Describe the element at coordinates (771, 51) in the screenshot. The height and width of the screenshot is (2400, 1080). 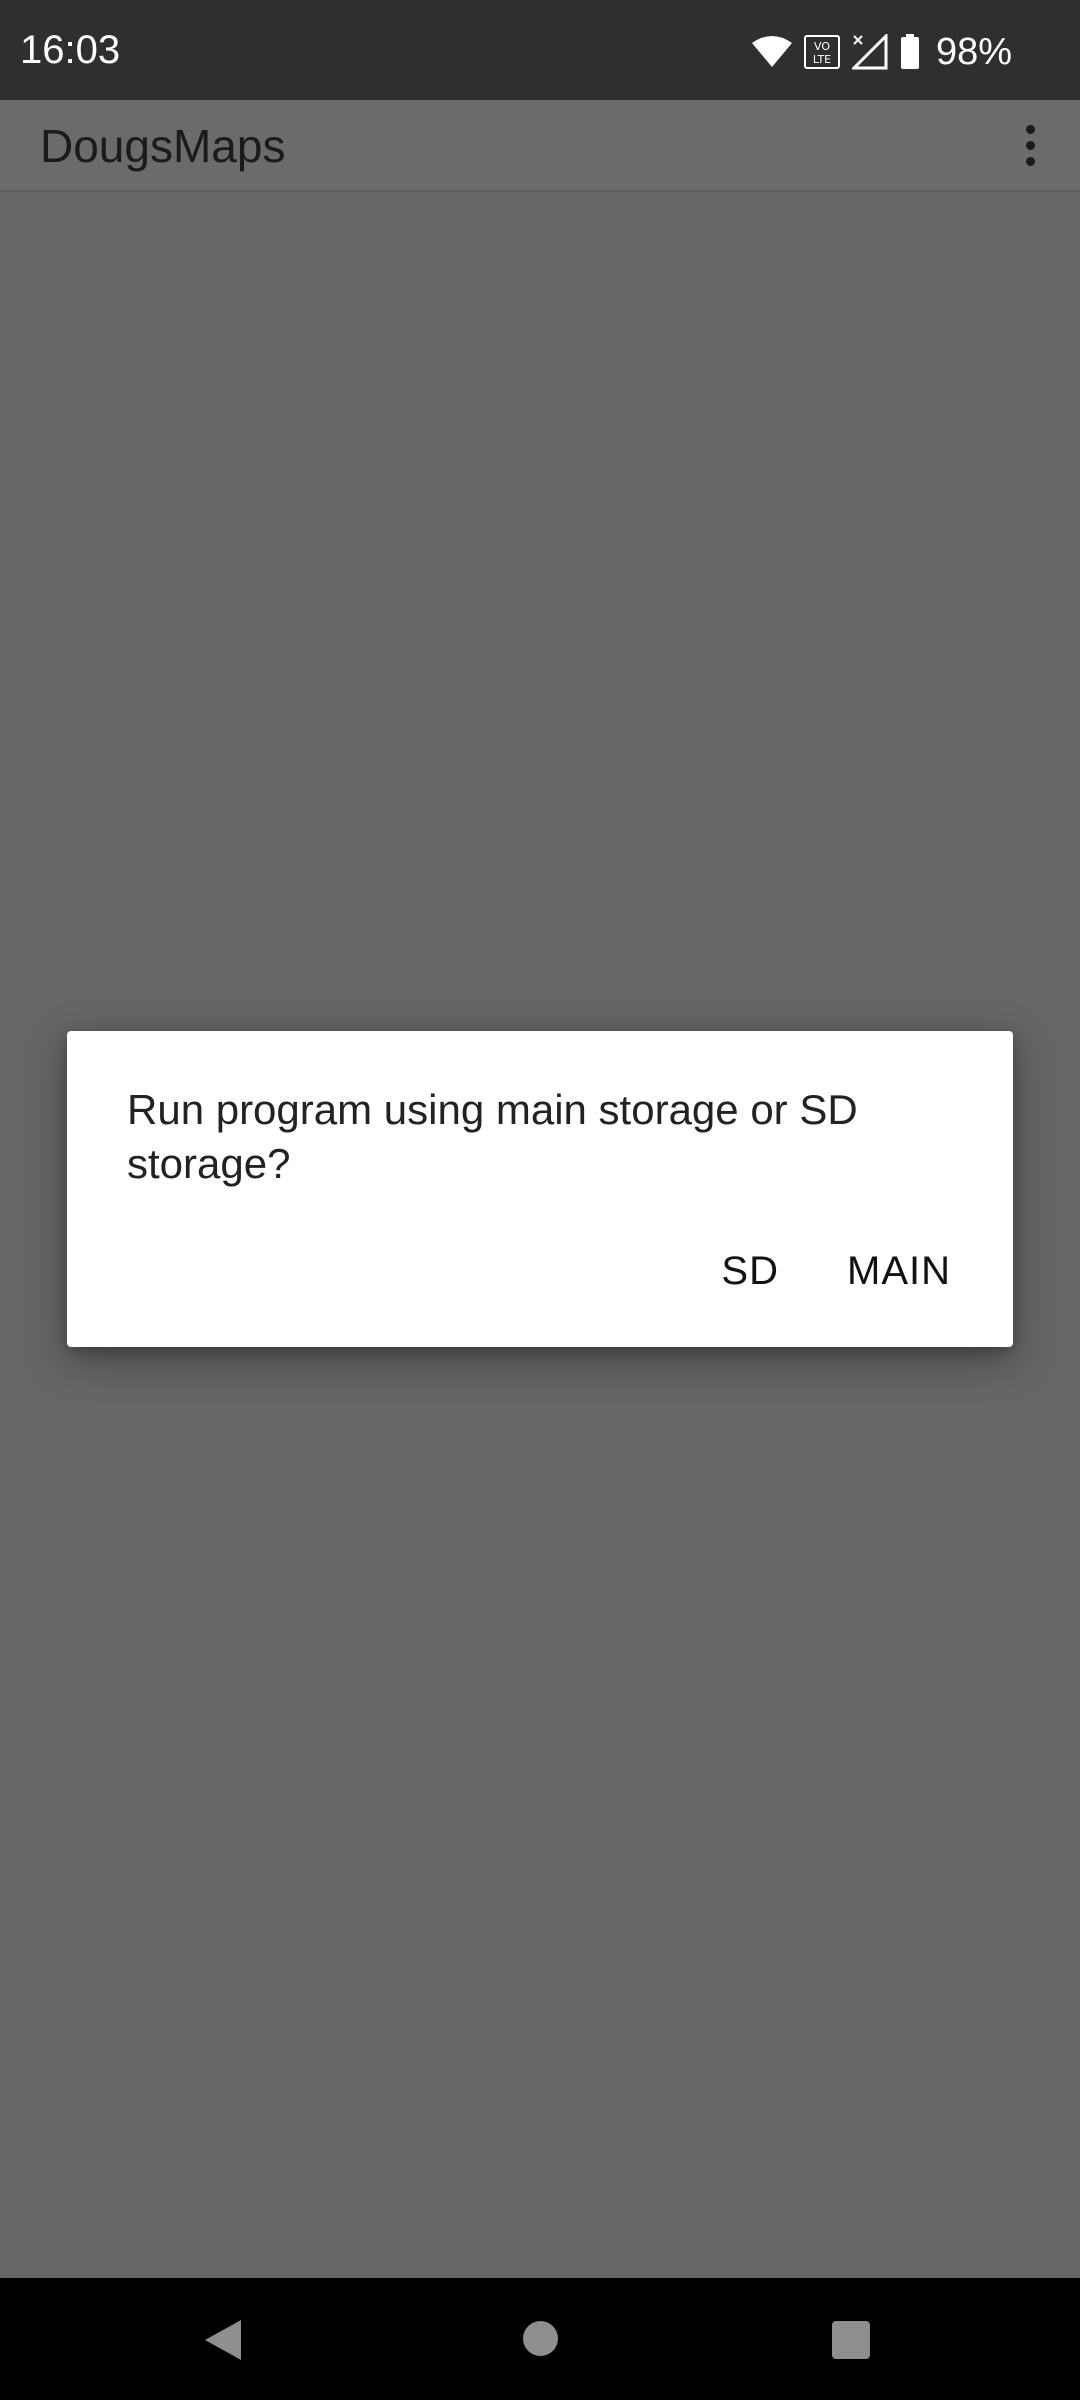
I see `wifi-icon` at that location.